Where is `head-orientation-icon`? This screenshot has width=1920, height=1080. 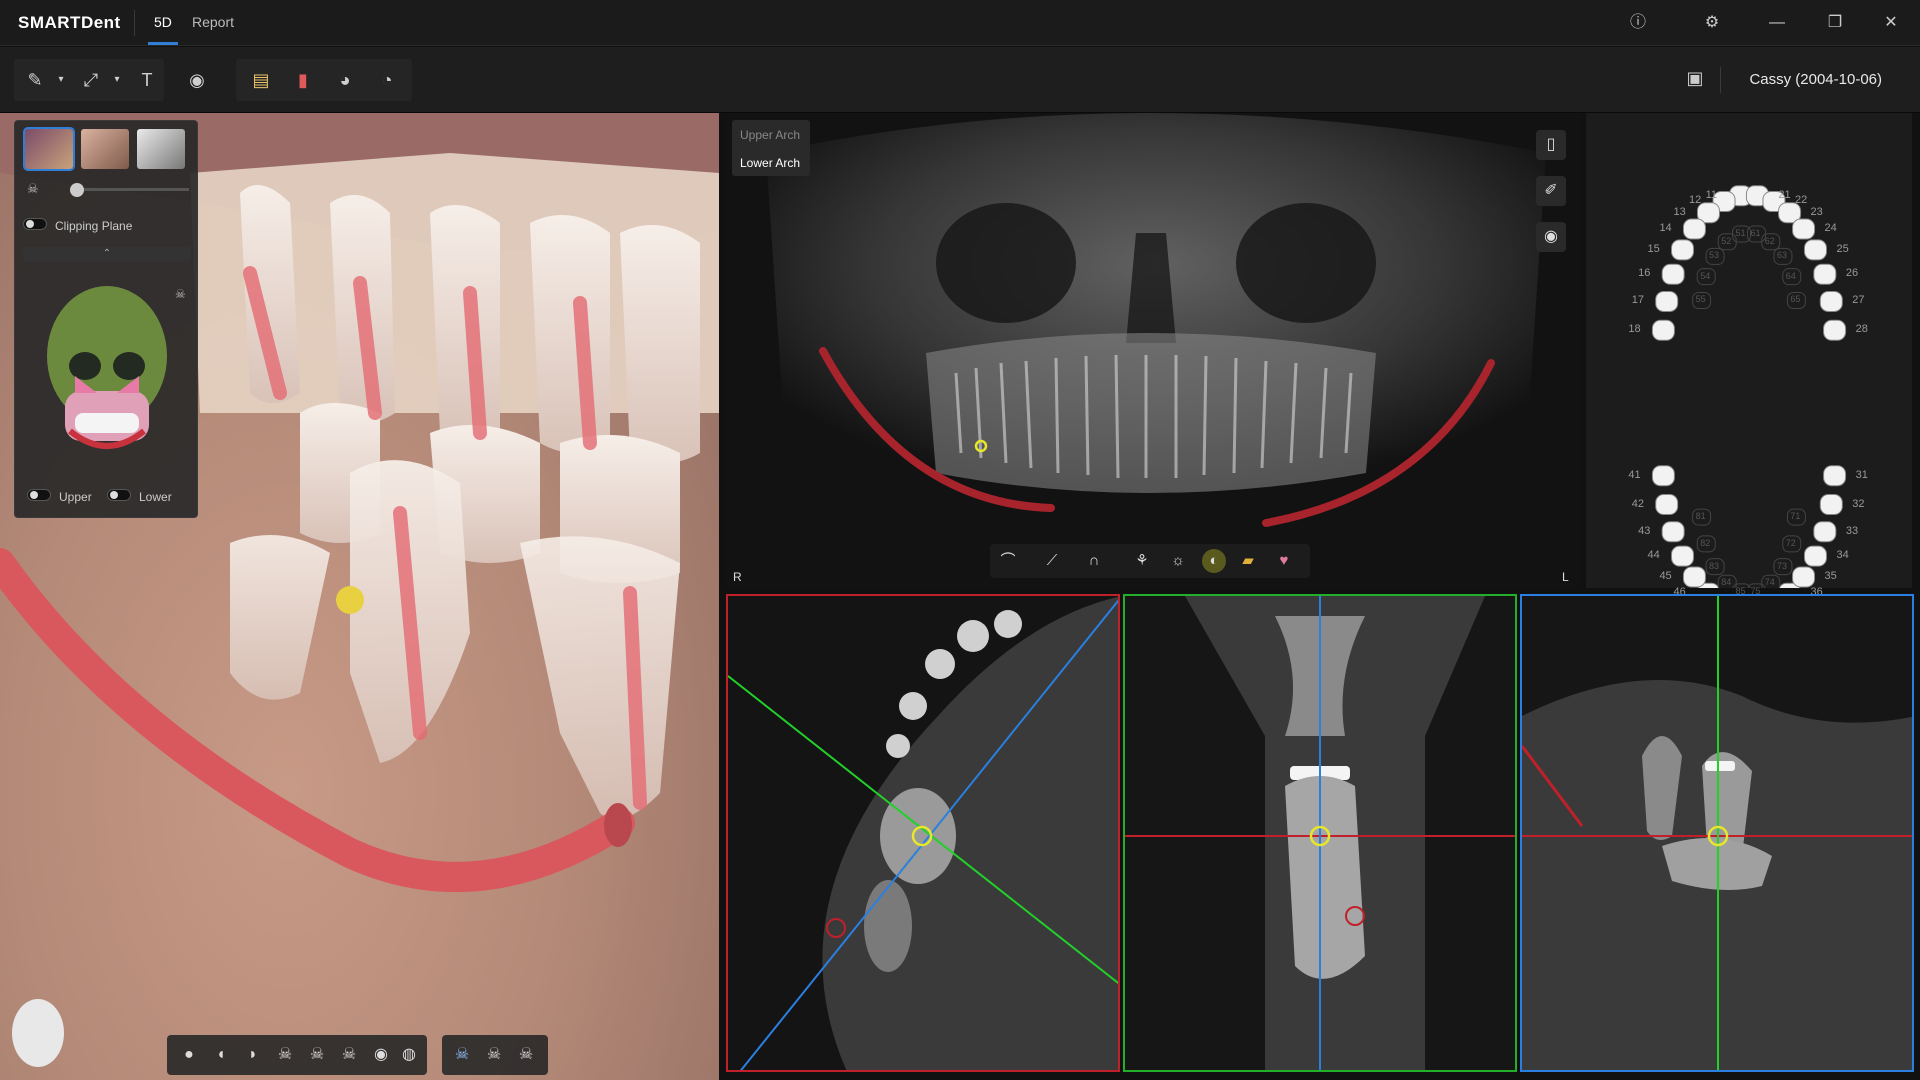 head-orientation-icon is located at coordinates (38, 1033).